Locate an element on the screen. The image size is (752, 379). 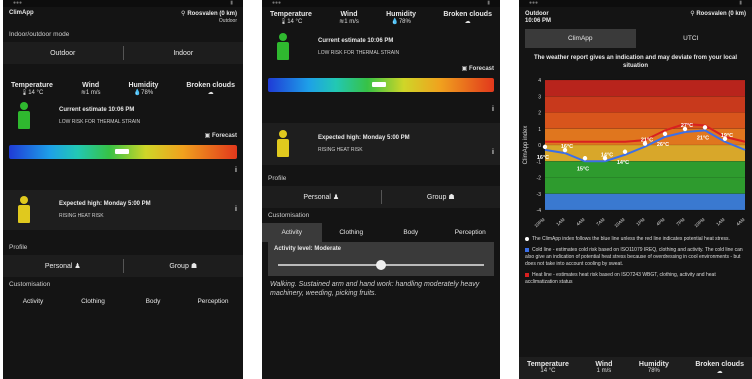
activity-slider is located at coordinates (381, 265).